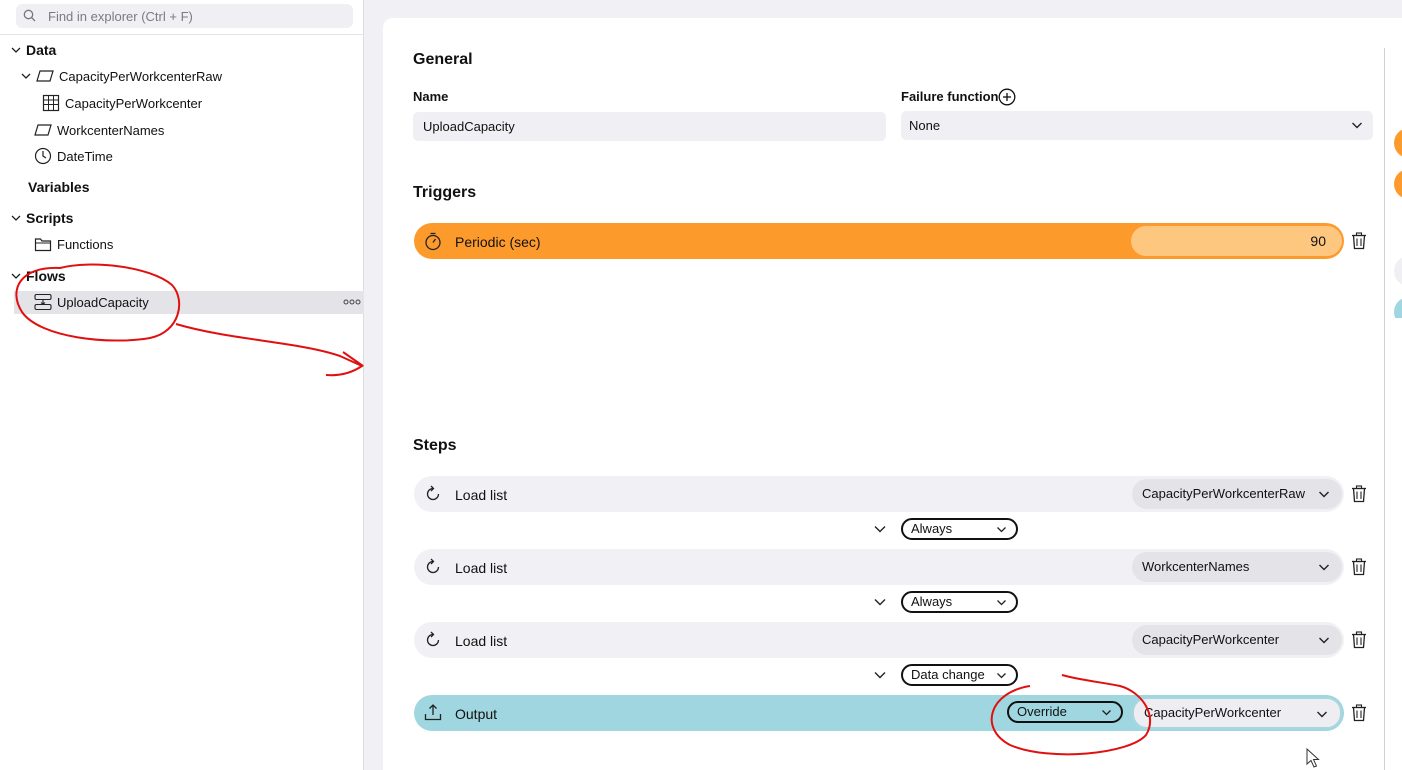  Describe the element at coordinates (46, 276) in the screenshot. I see `tree-section-label: Flows` at that location.